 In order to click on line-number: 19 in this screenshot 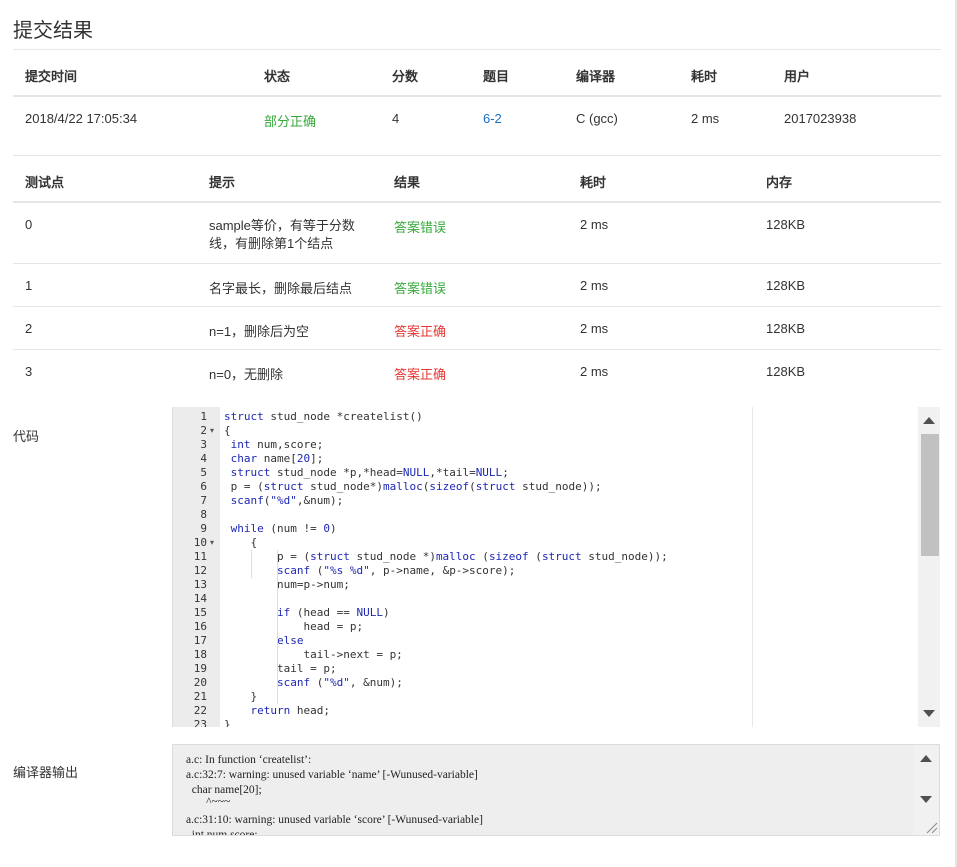, I will do `click(200, 668)`.